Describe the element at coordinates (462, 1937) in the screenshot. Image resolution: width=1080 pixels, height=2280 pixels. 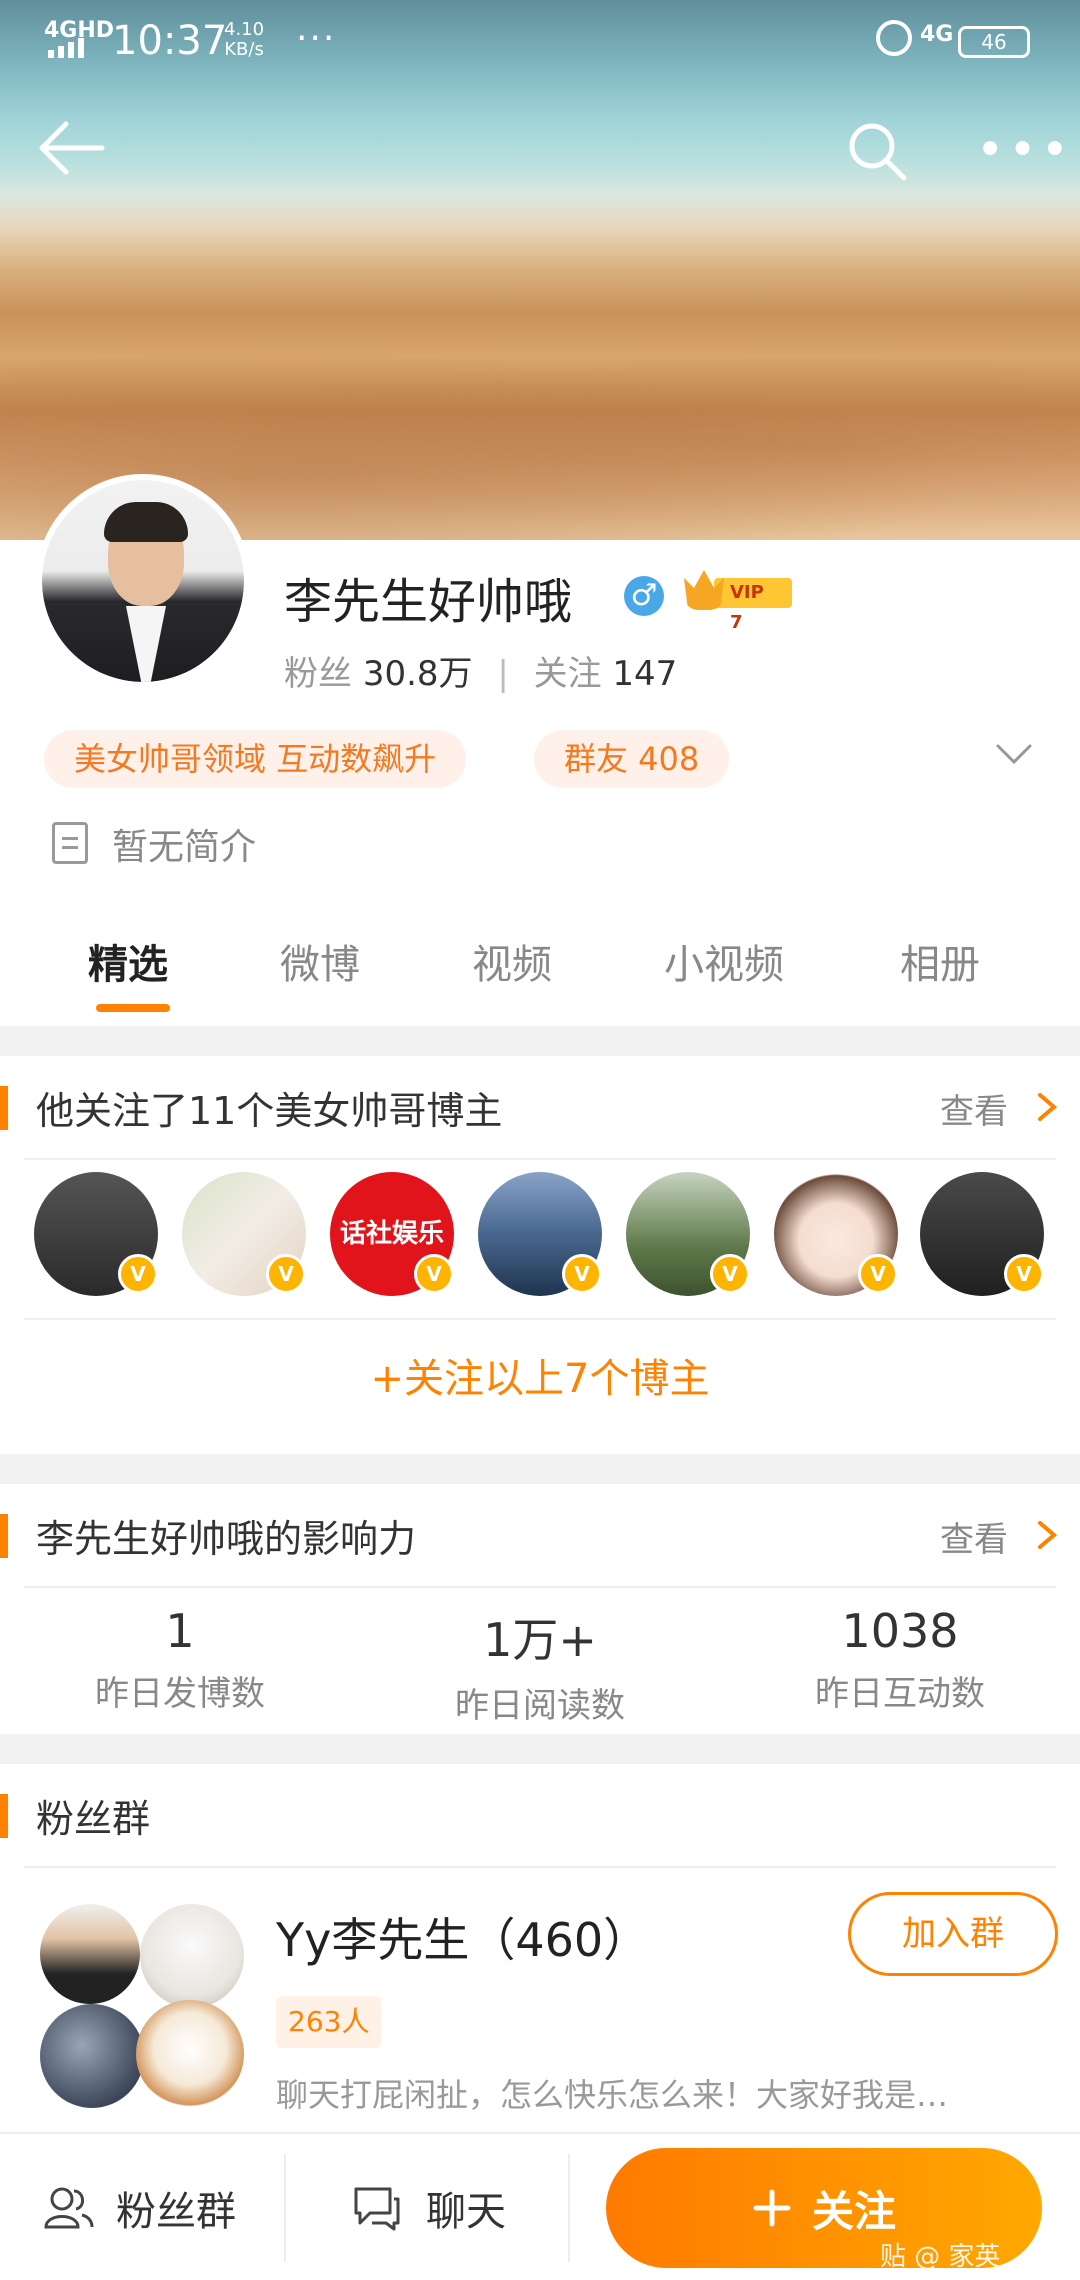
I see `group-name: Yy李先生（460）` at that location.